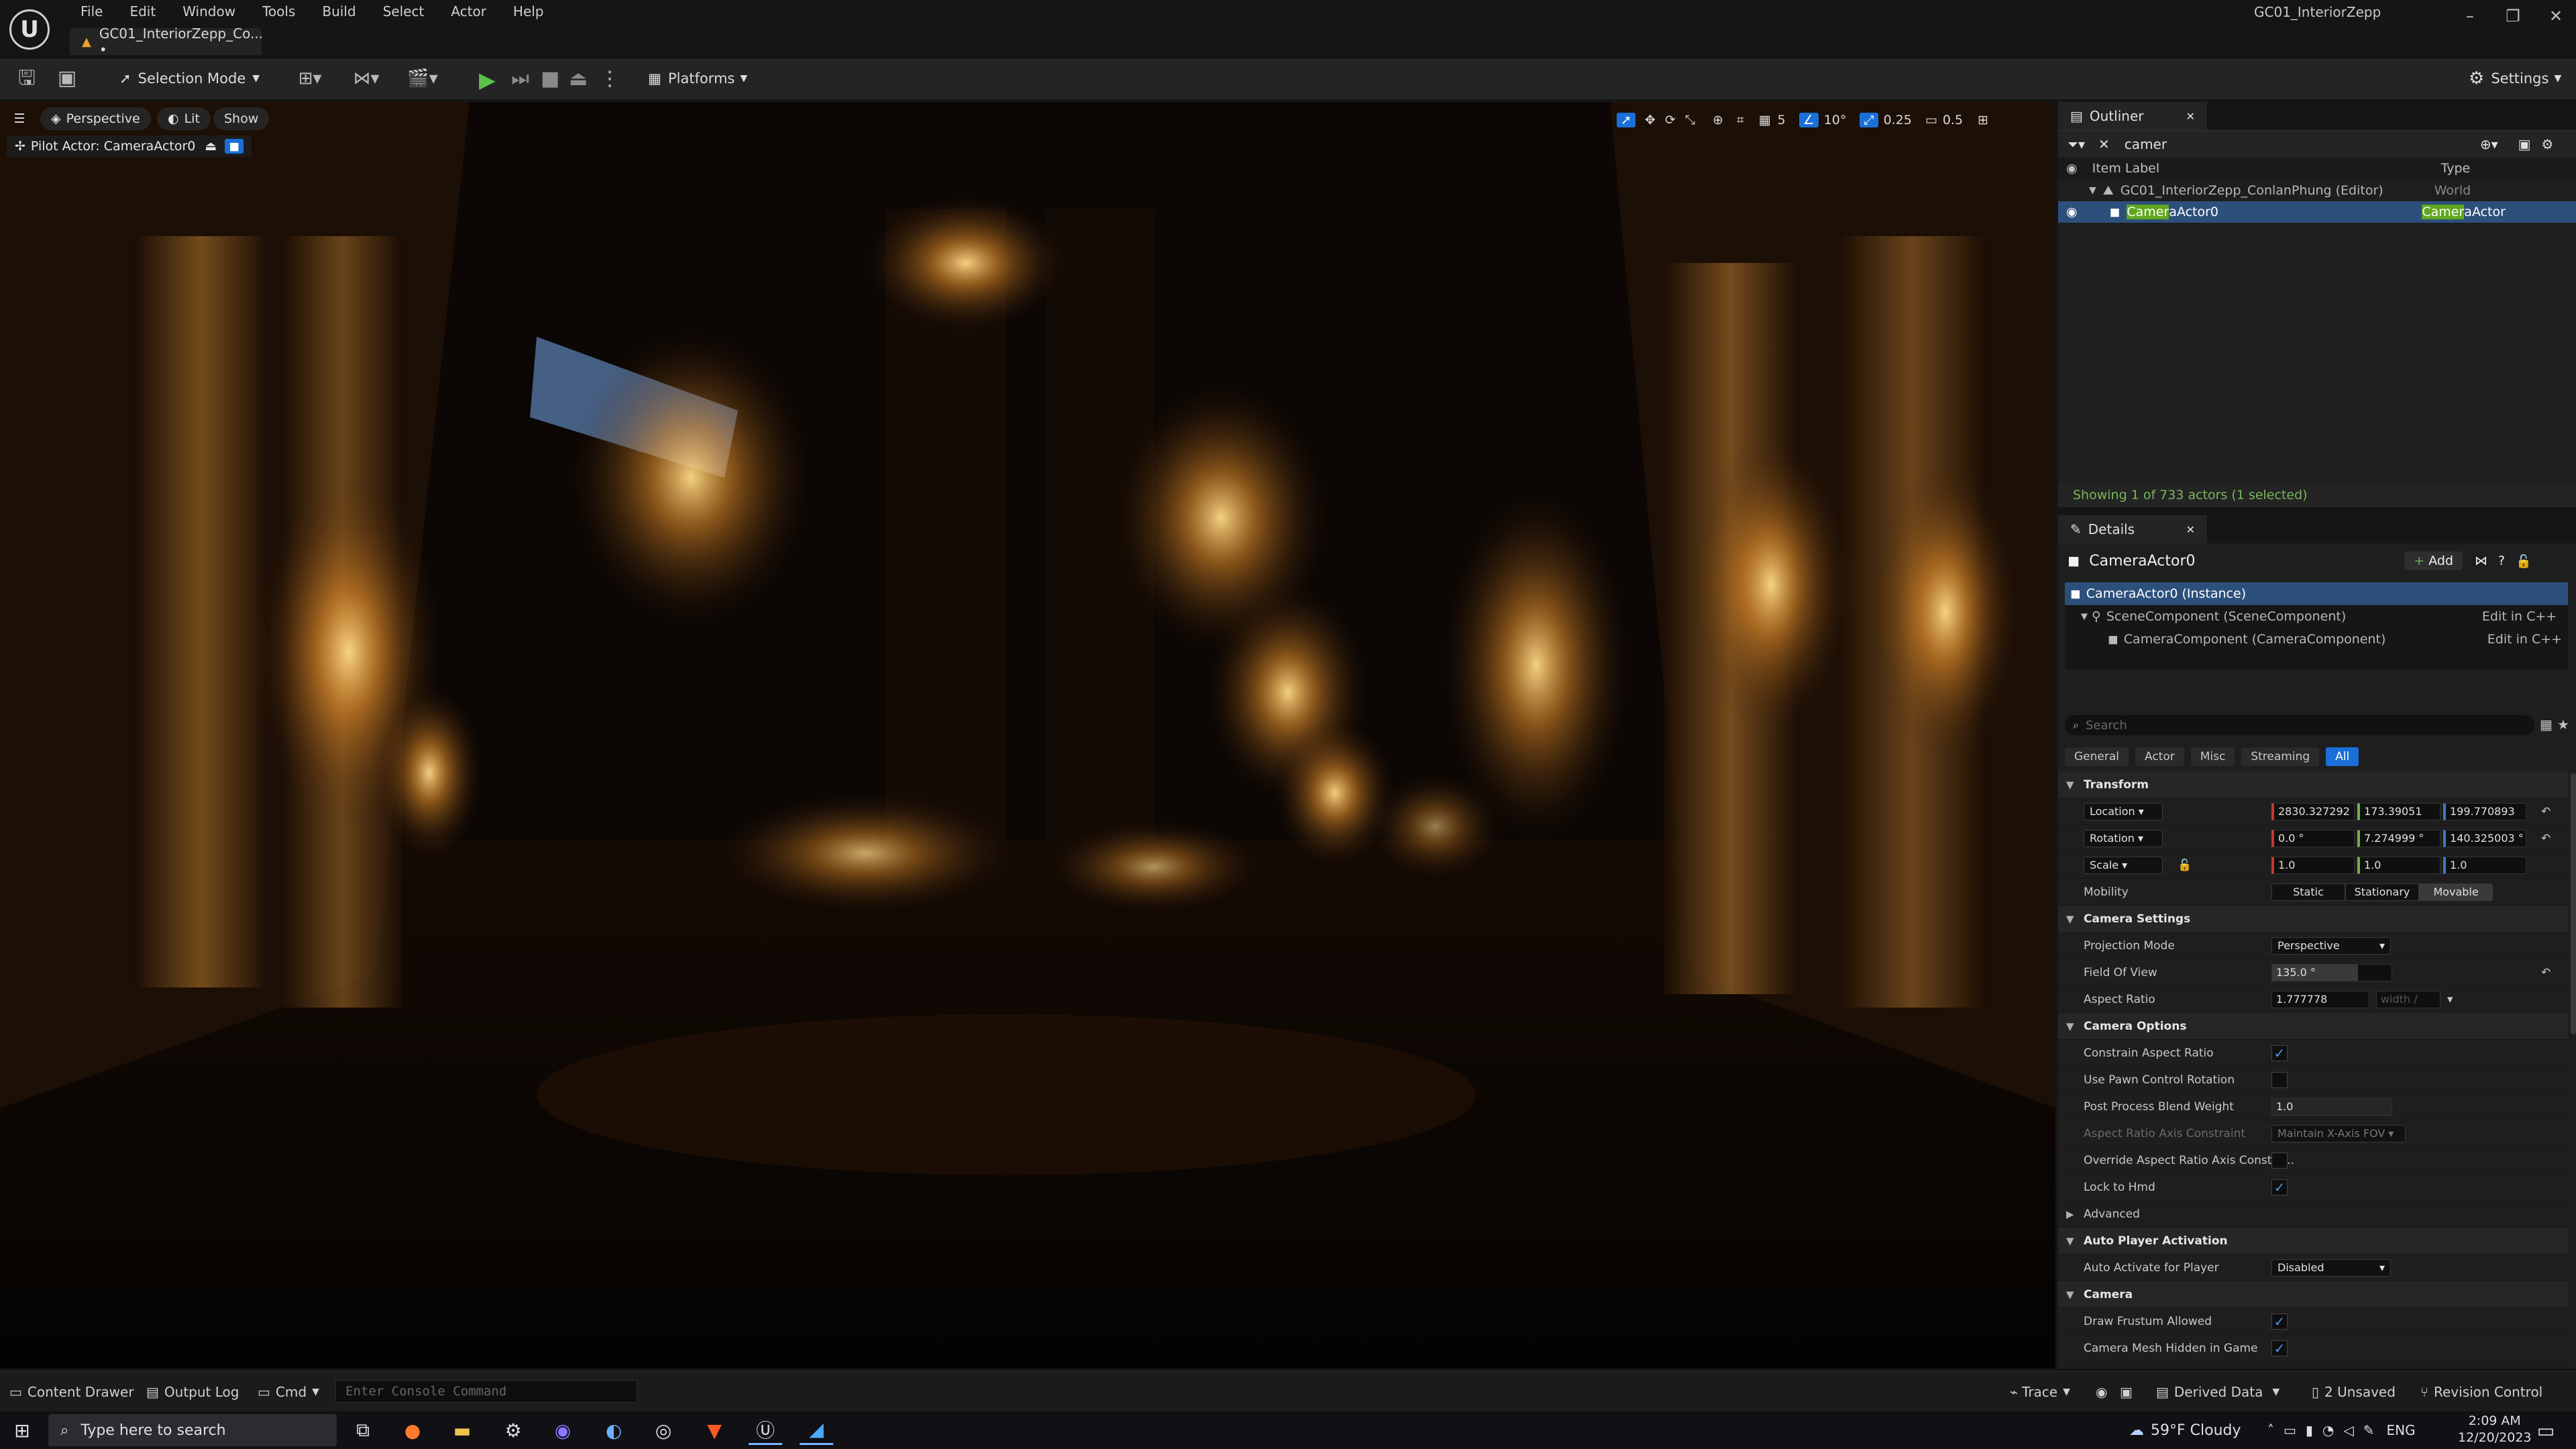 Image resolution: width=2576 pixels, height=1449 pixels. What do you see at coordinates (2484, 811) in the screenshot?
I see `location-z: 199.770893` at bounding box center [2484, 811].